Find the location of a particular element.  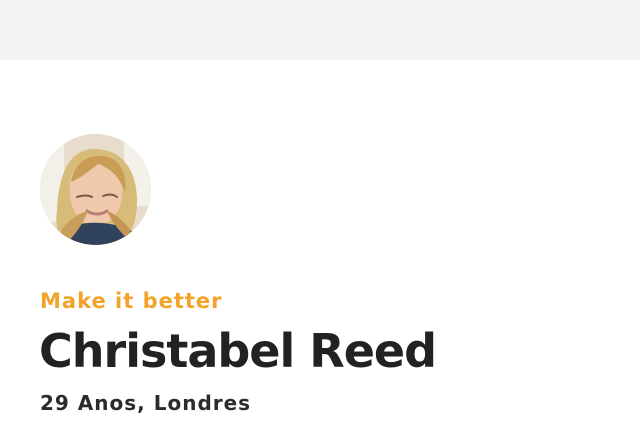

profile-name: Christabel Reed is located at coordinates (238, 351).